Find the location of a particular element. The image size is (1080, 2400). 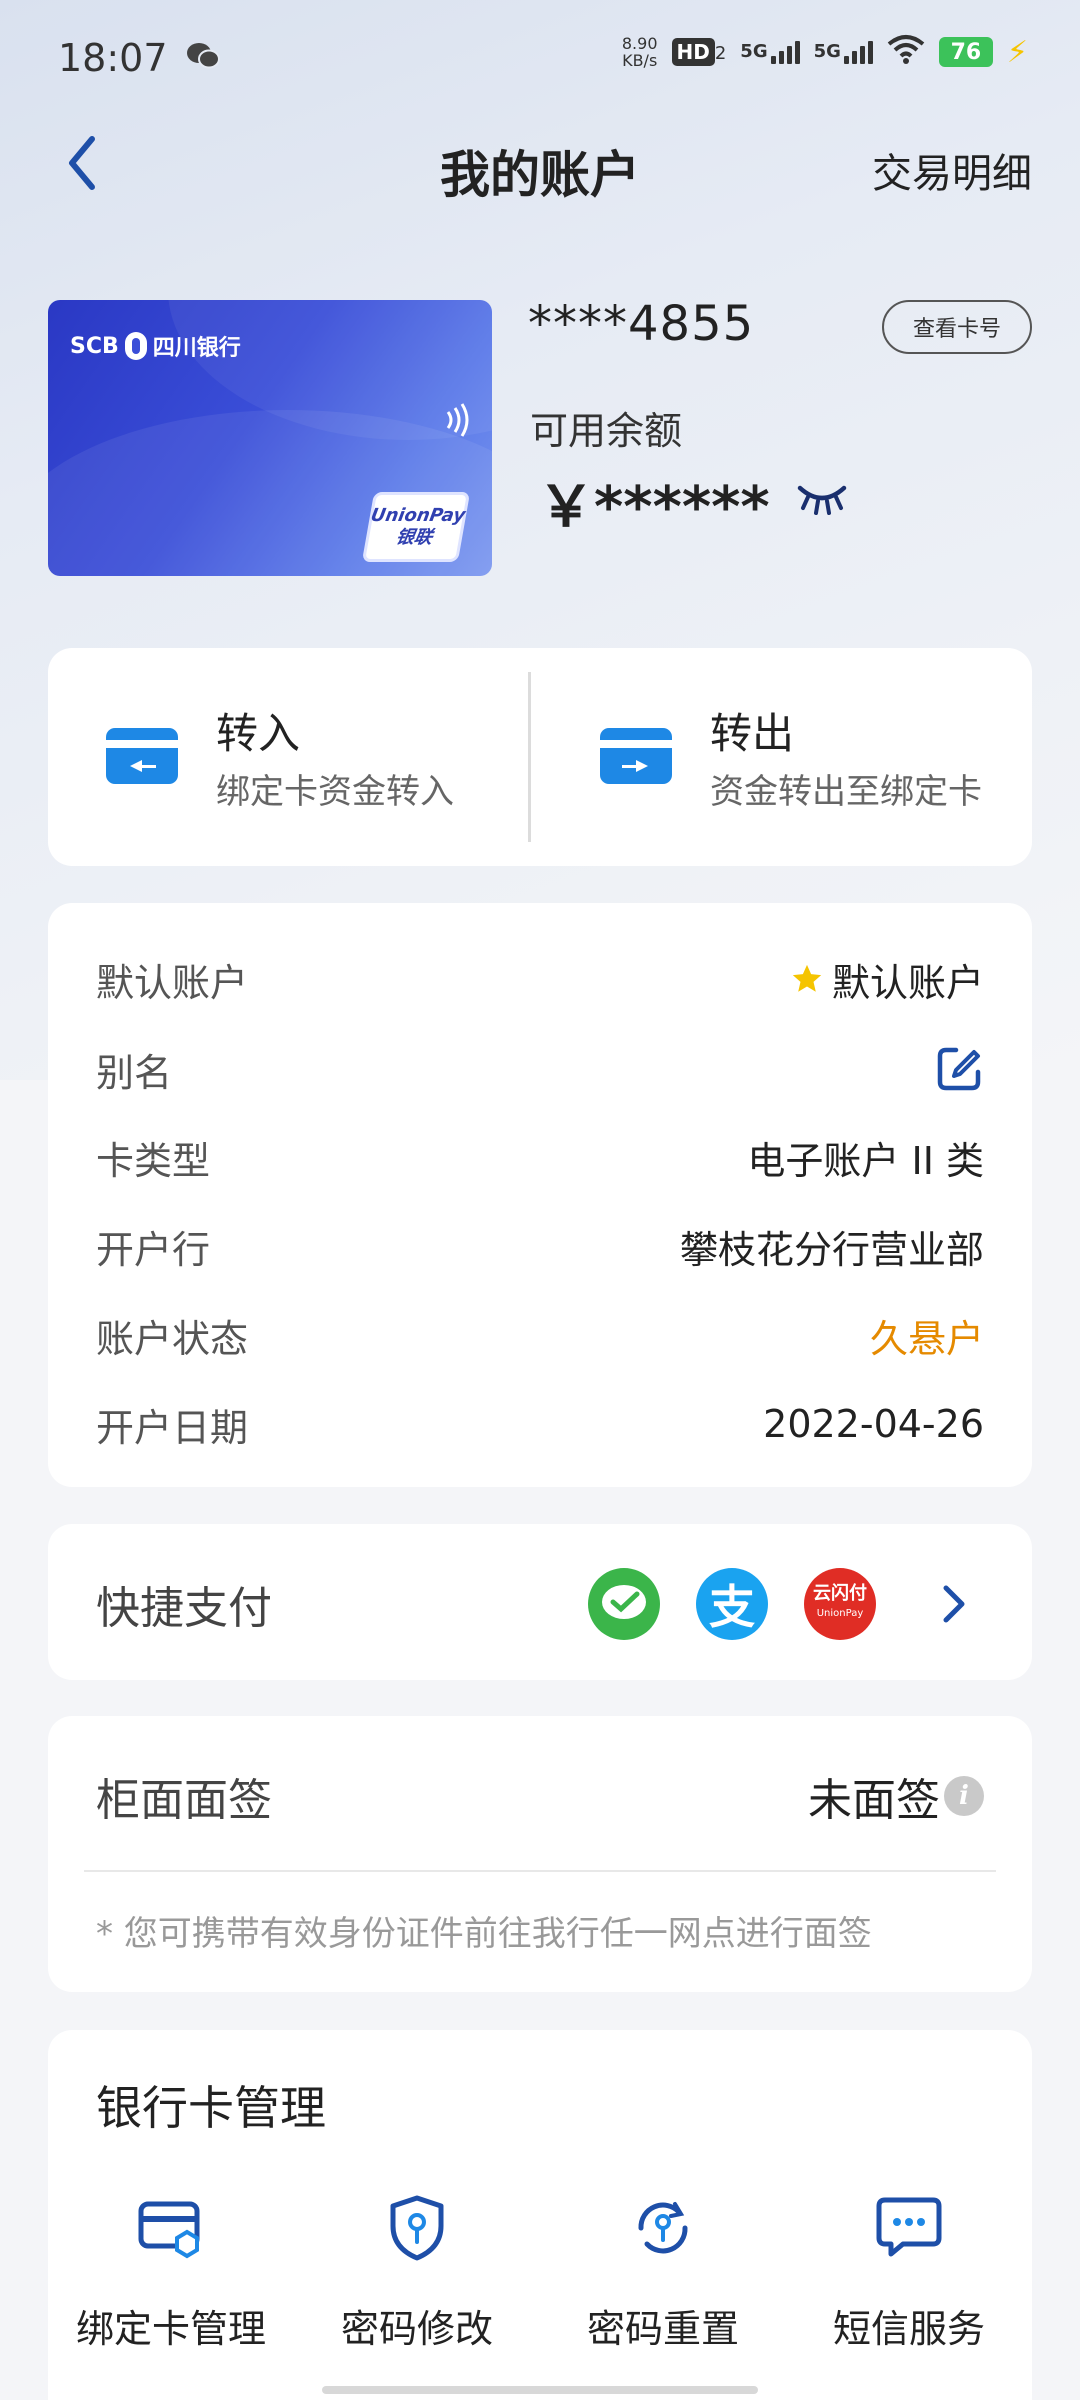

reset-password-button: 密码重置 is located at coordinates (663, 2292).